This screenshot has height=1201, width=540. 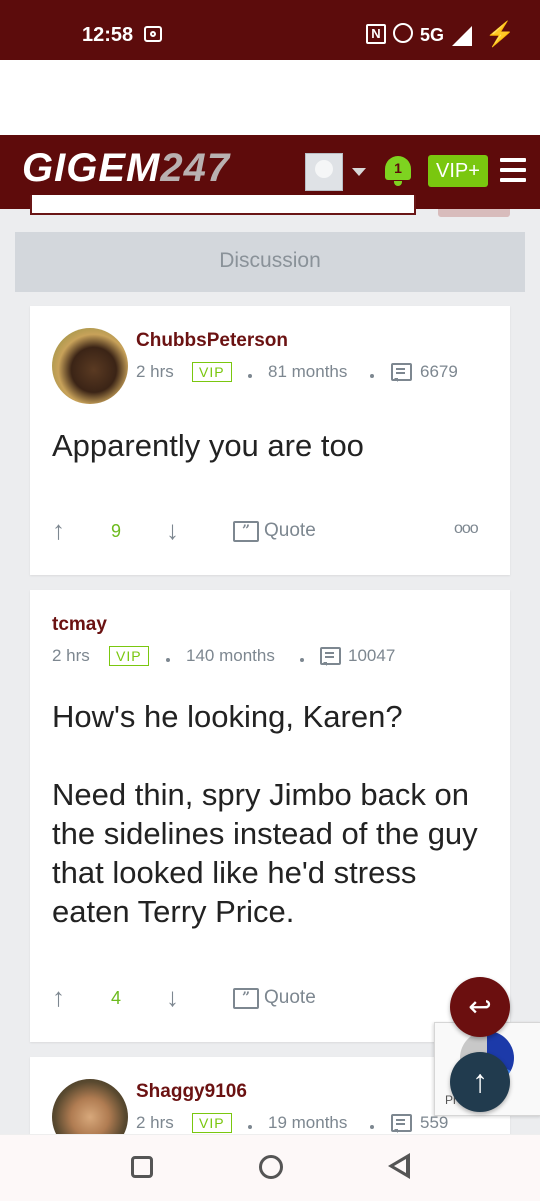 What do you see at coordinates (270, 262) in the screenshot?
I see `discussion-header: Discussion` at bounding box center [270, 262].